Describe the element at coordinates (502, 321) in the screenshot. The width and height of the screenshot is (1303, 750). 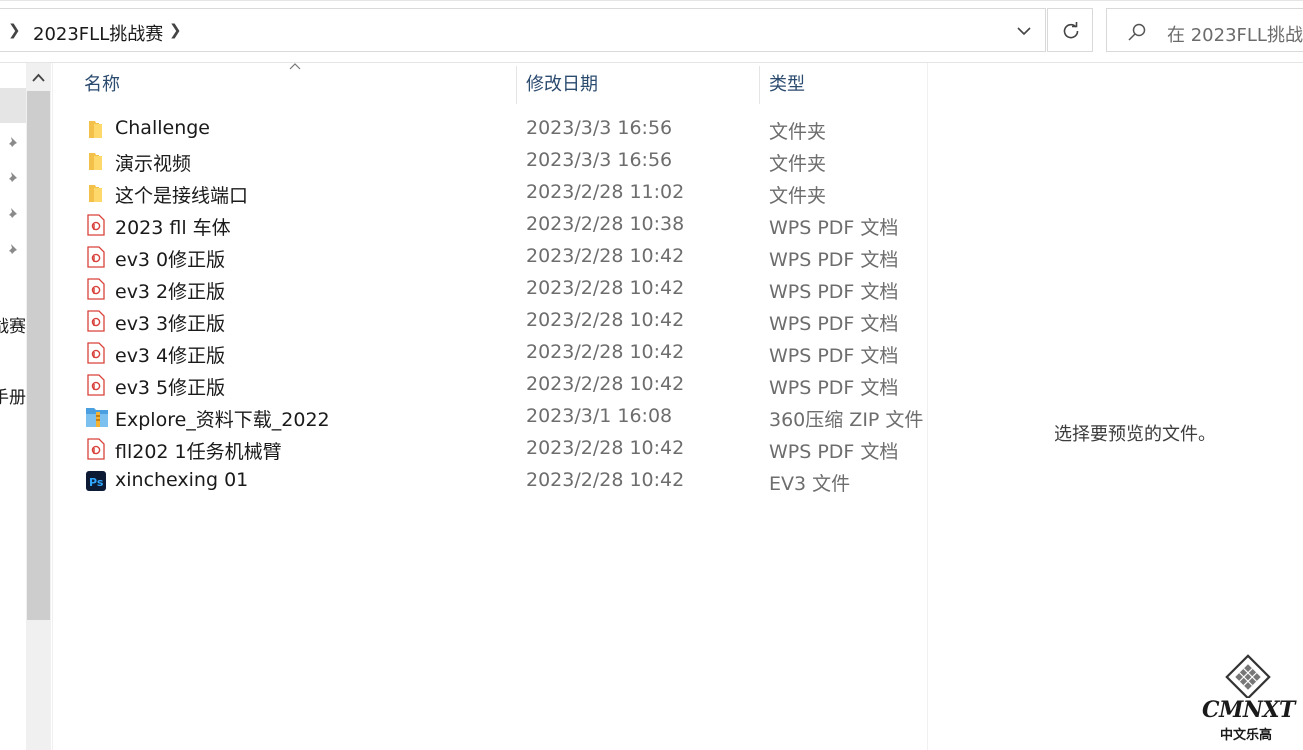
I see `file-row: ev3 3修正版 2023/2/28 10:42 WPS PDF 文档` at that location.